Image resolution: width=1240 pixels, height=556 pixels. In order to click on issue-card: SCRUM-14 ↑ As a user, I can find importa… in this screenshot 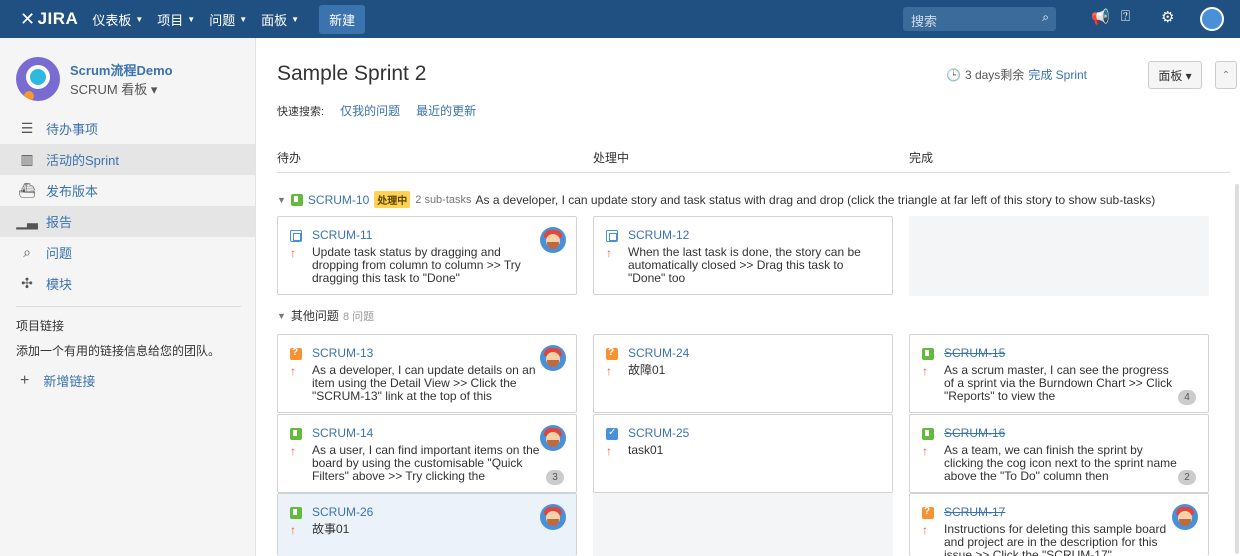, I will do `click(427, 453)`.